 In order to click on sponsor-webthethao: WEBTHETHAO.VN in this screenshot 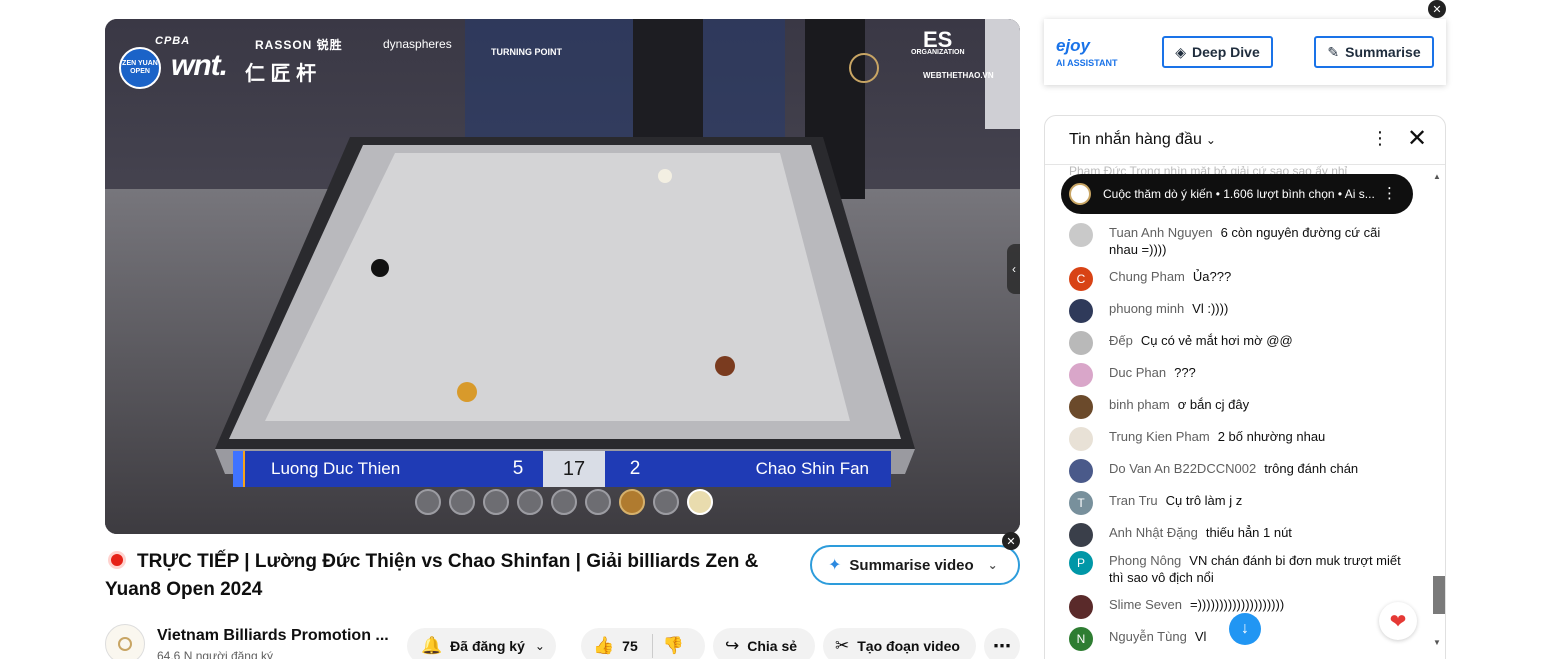, I will do `click(958, 75)`.